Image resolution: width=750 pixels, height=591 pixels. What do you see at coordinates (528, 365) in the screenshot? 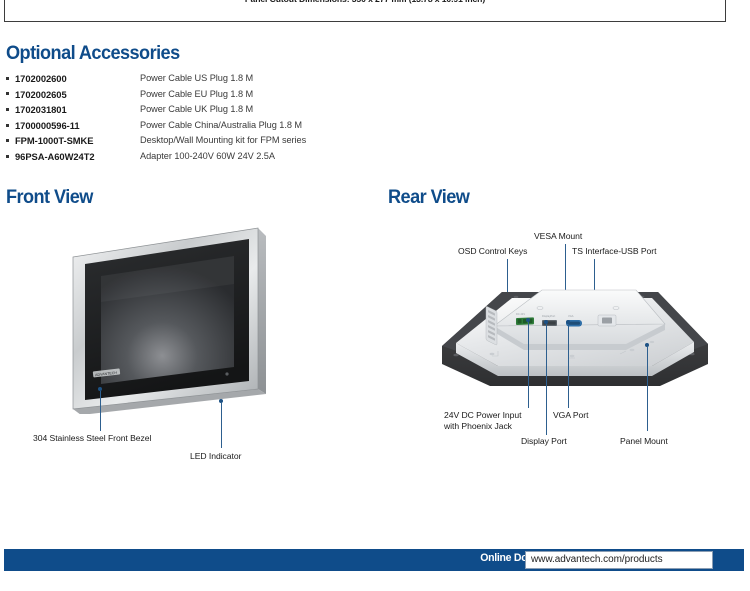
I see `callout-leader-power-input` at bounding box center [528, 365].